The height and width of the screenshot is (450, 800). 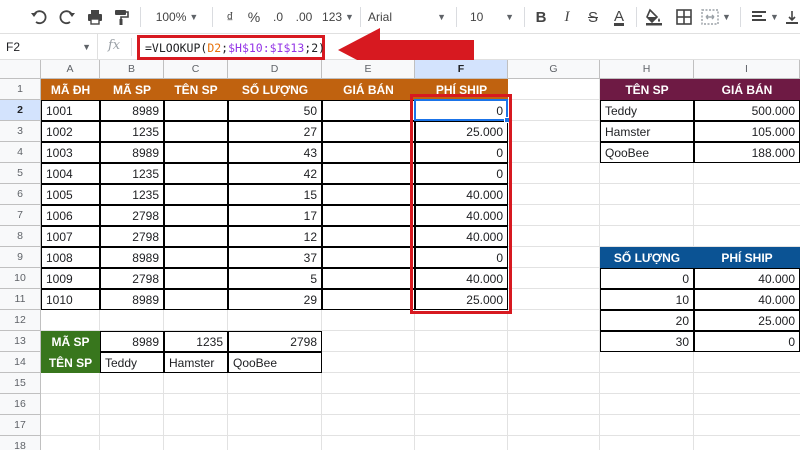 What do you see at coordinates (20, 383) in the screenshot?
I see `row-header-15: 15` at bounding box center [20, 383].